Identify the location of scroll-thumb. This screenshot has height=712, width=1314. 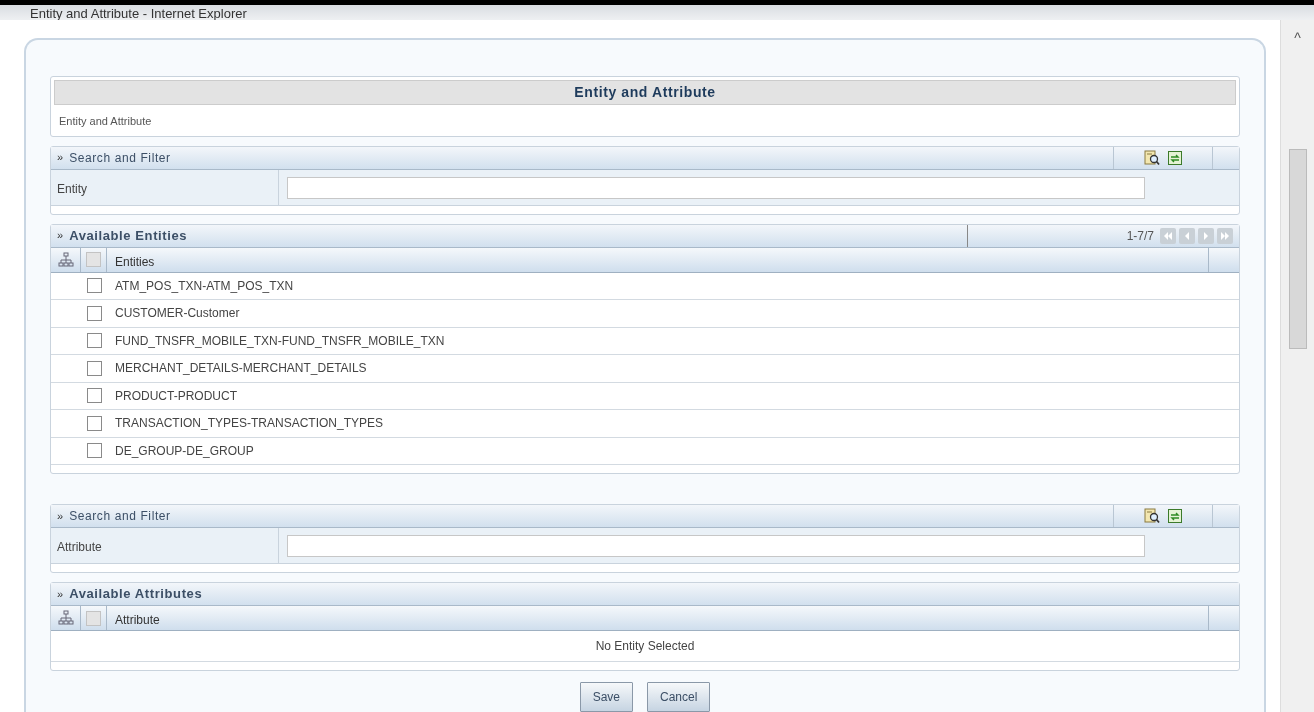
(1297, 249).